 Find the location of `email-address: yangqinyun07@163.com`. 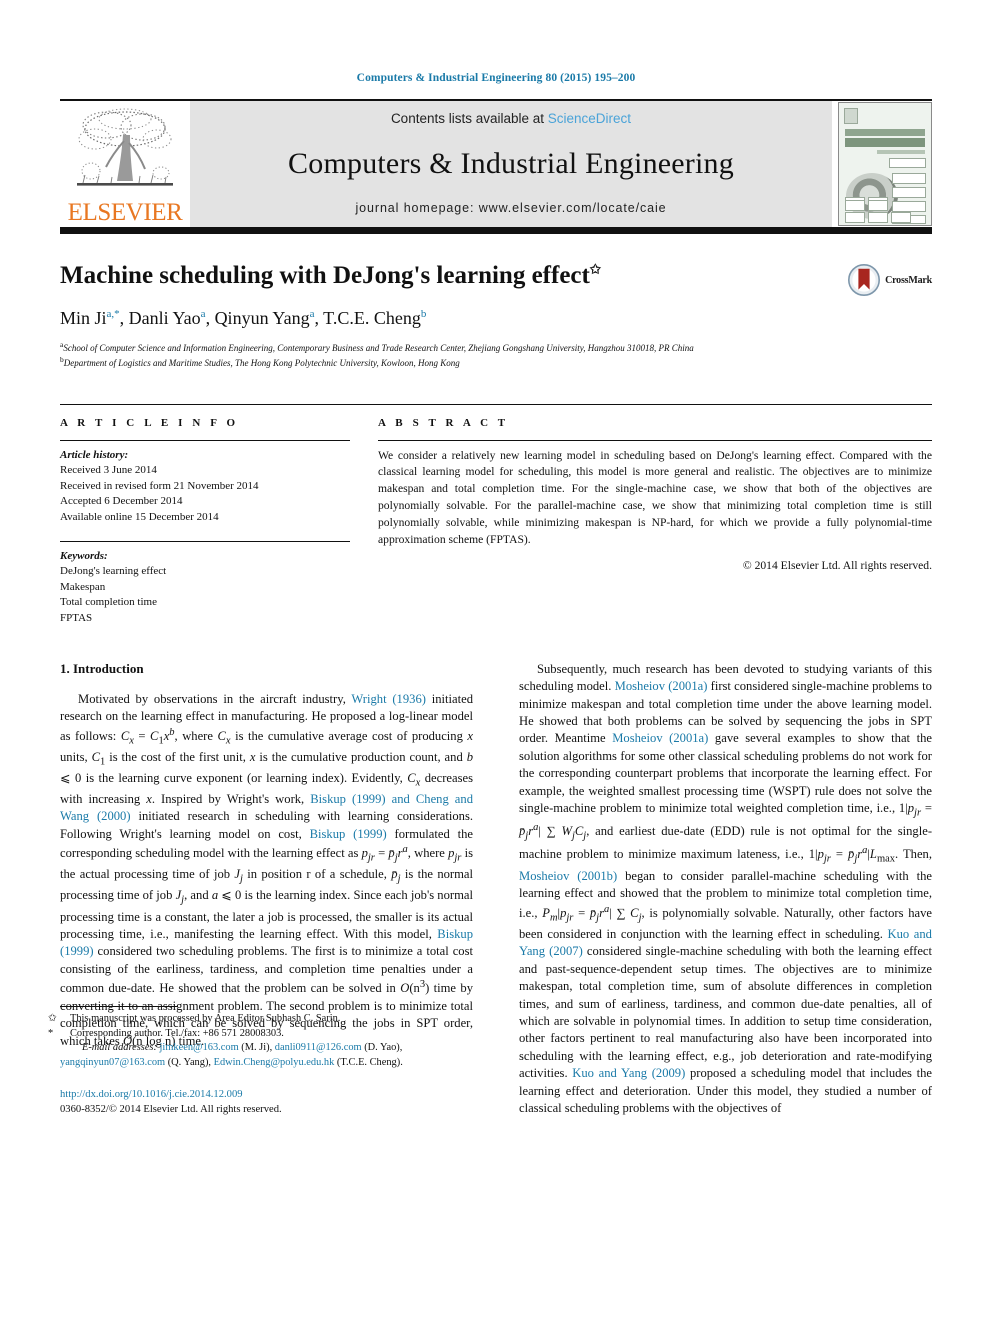

email-address: yangqinyun07@163.com is located at coordinates (112, 1062).